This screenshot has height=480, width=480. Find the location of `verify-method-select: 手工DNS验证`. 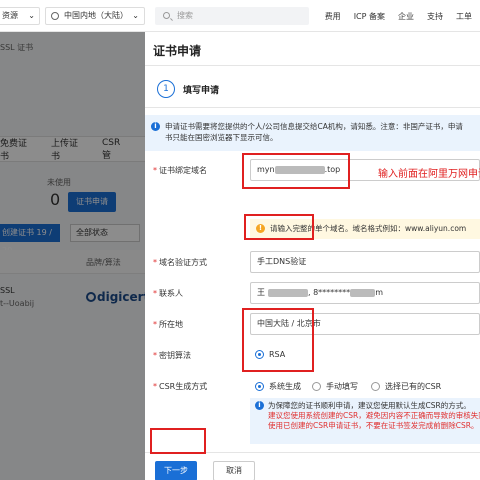

verify-method-select: 手工DNS验证 is located at coordinates (365, 262).